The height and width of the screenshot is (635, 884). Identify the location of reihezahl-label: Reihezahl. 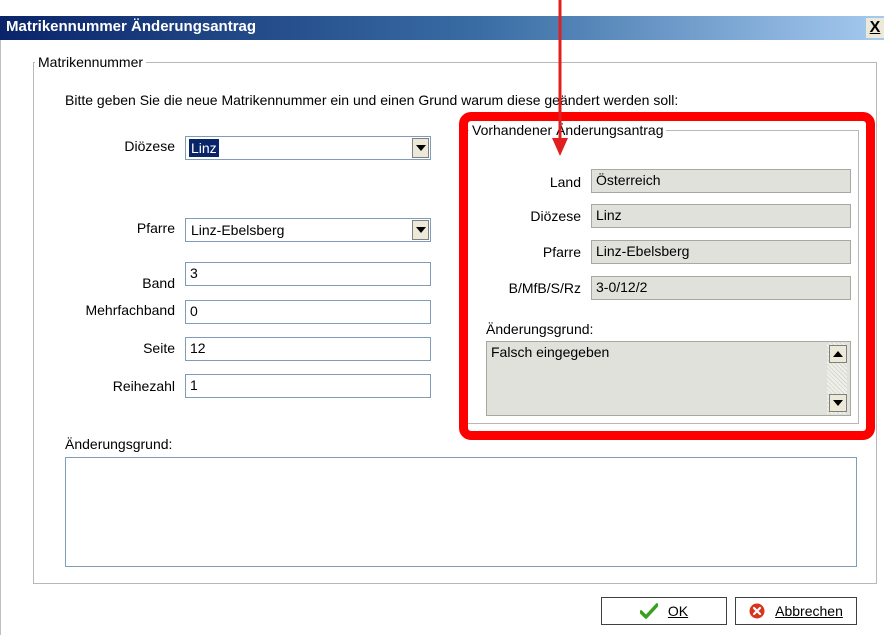
(143, 386).